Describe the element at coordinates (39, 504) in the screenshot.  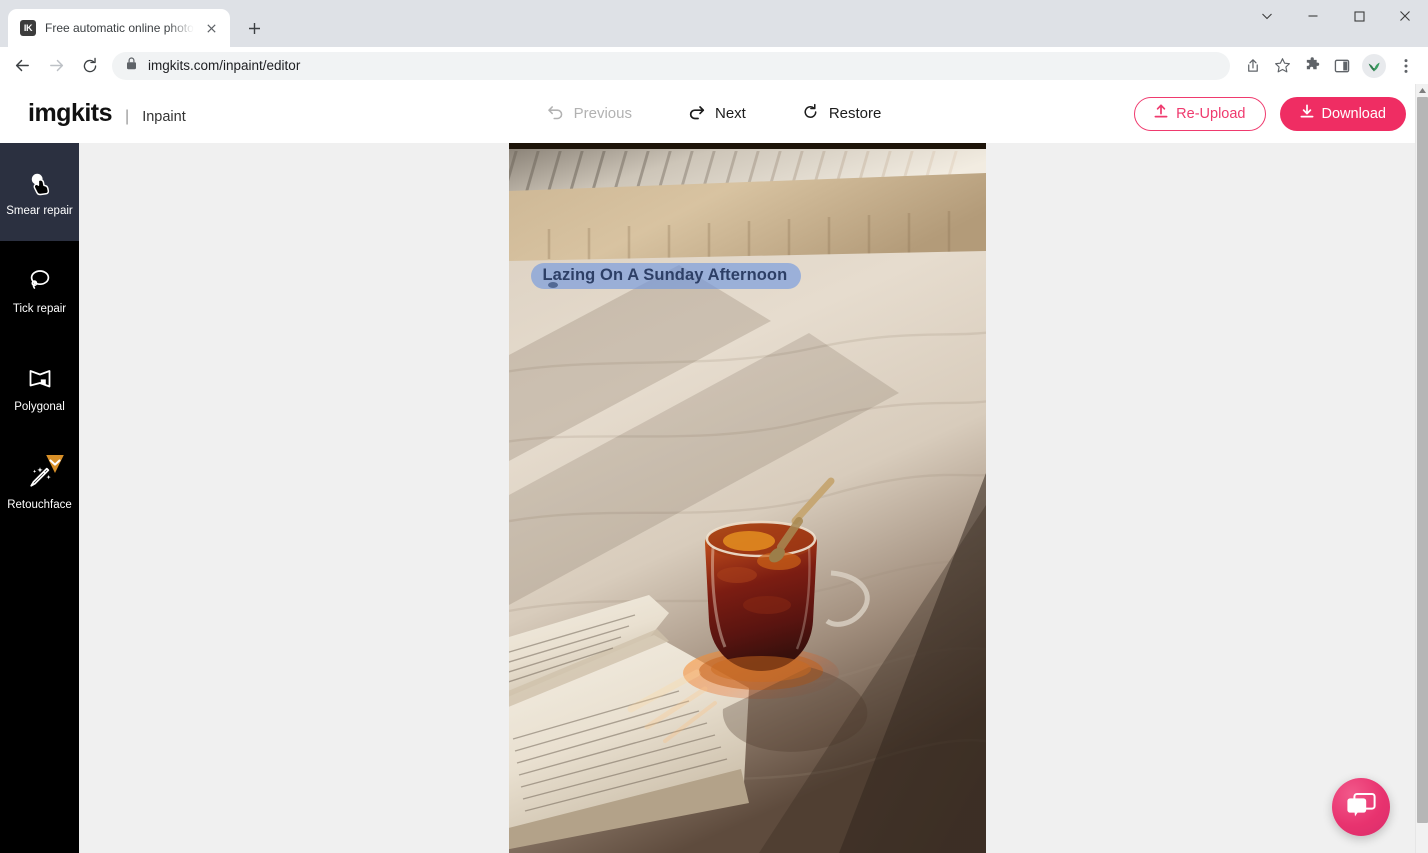
I see `sidebar-label-retouchface: Retouchface` at that location.